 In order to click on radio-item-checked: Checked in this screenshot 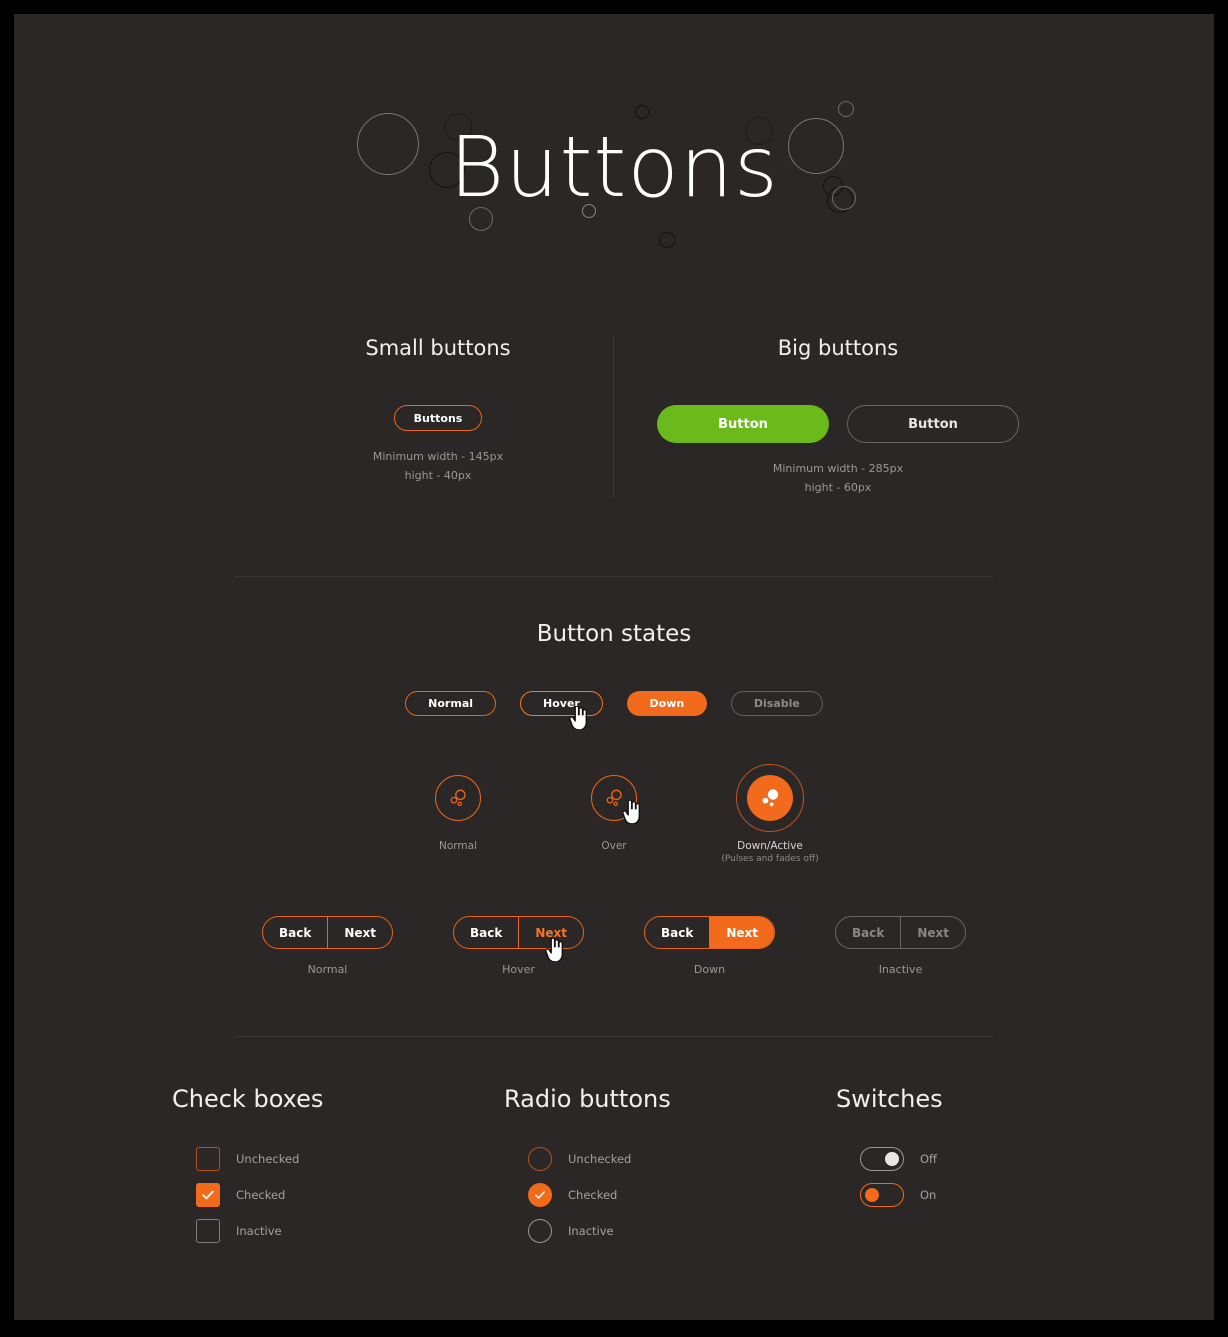, I will do `click(614, 1195)`.